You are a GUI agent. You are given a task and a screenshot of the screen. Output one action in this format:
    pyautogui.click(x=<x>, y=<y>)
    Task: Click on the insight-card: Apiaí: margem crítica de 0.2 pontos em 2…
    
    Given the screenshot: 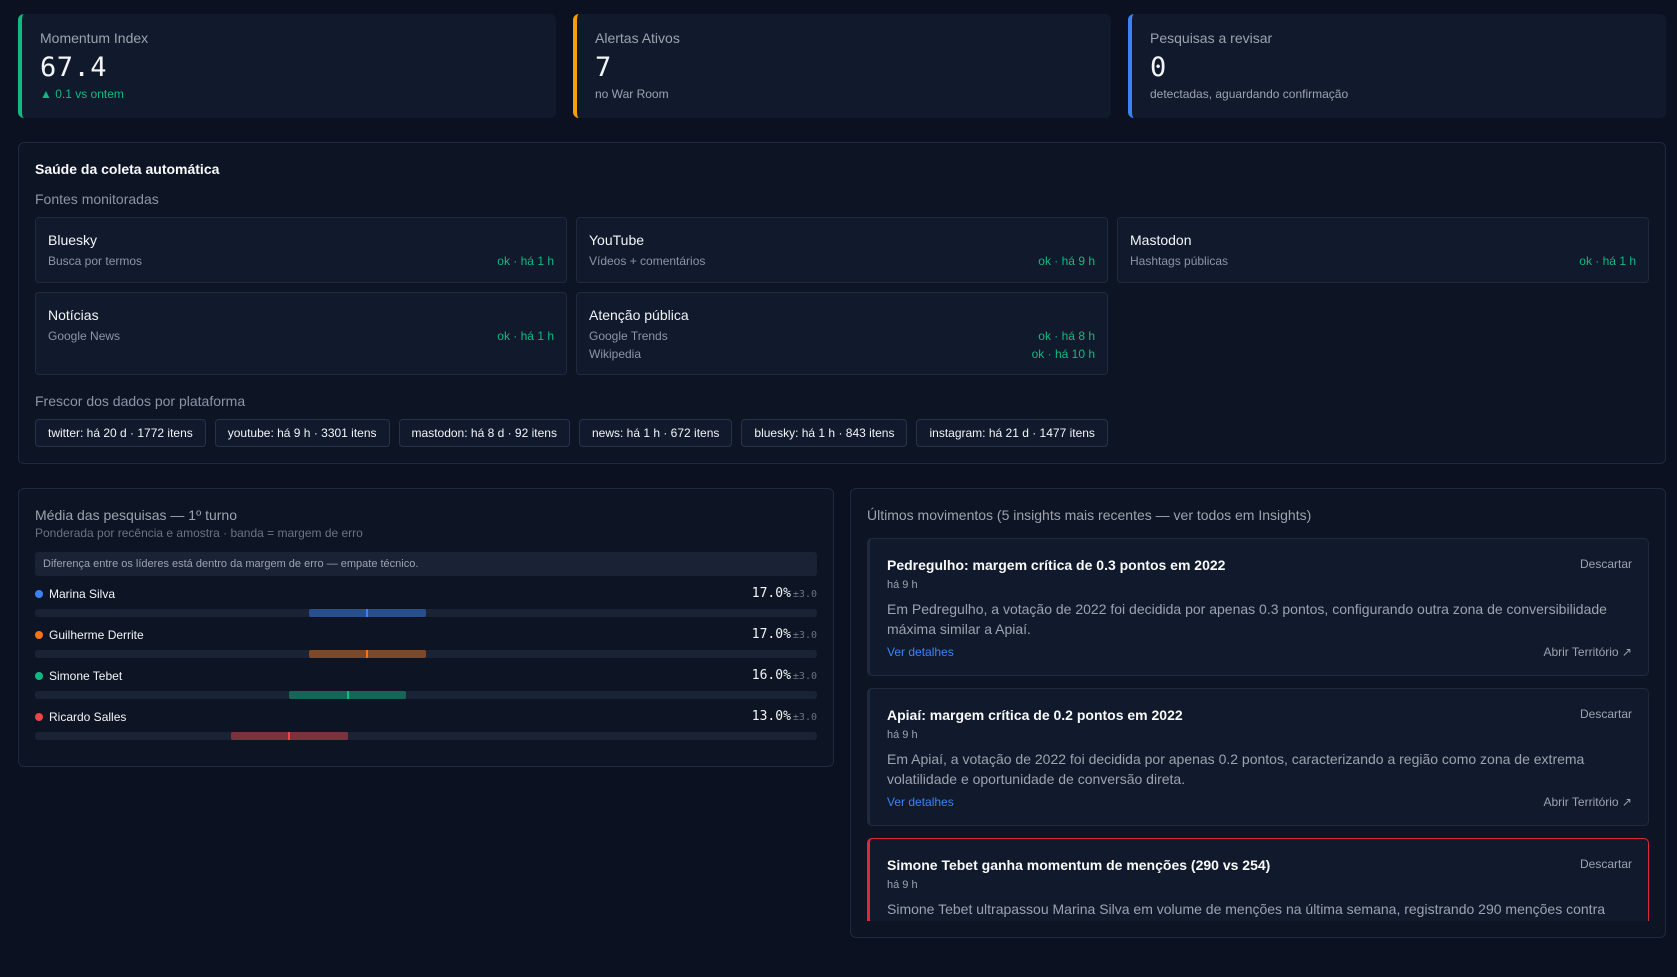 What is the action you would take?
    pyautogui.click(x=1258, y=757)
    